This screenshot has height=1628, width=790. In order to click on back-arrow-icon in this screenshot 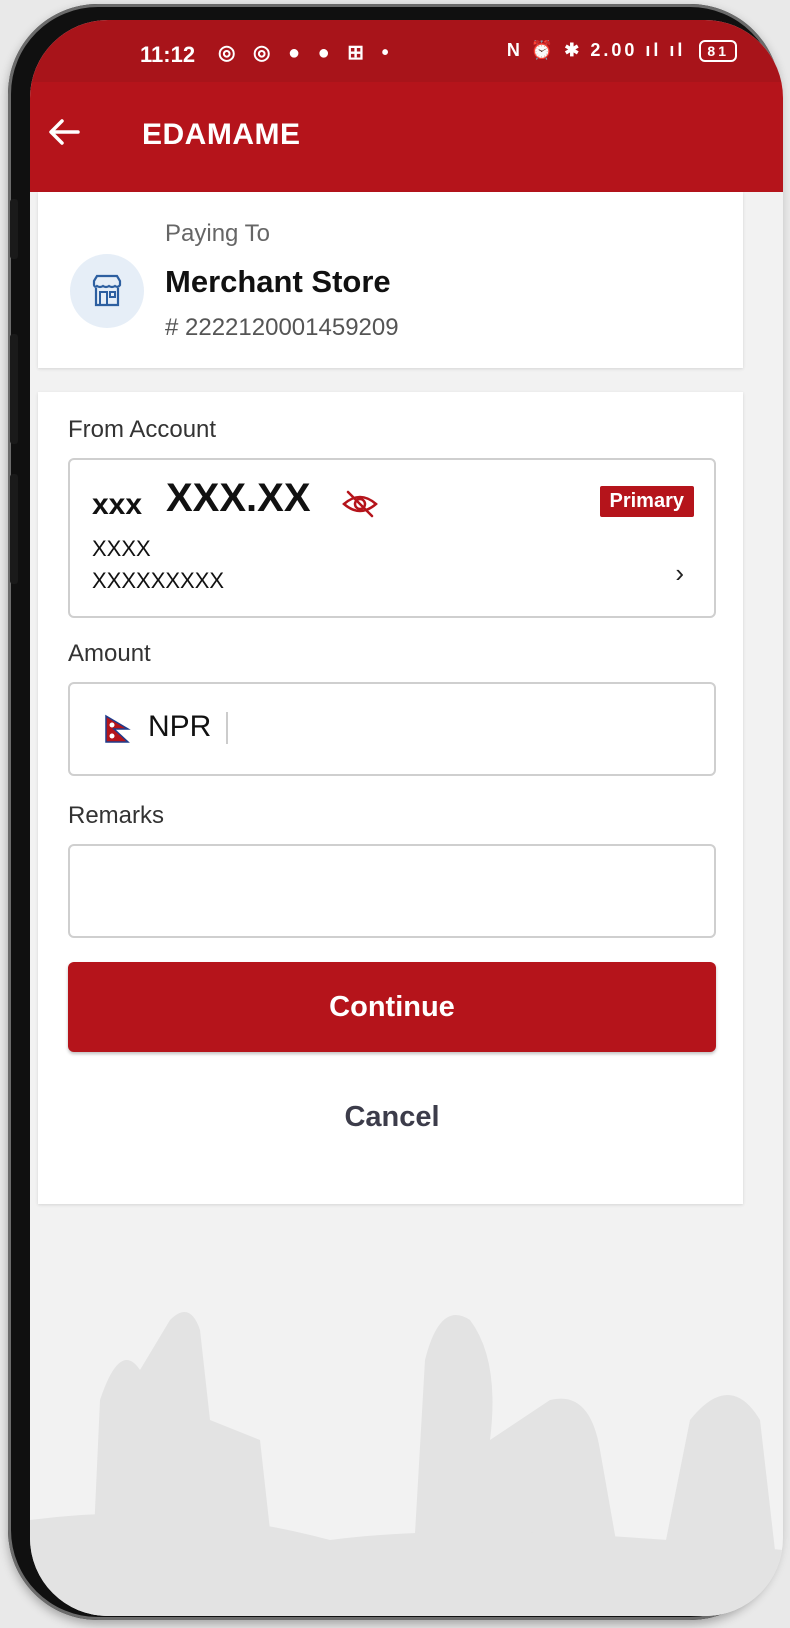, I will do `click(64, 132)`.